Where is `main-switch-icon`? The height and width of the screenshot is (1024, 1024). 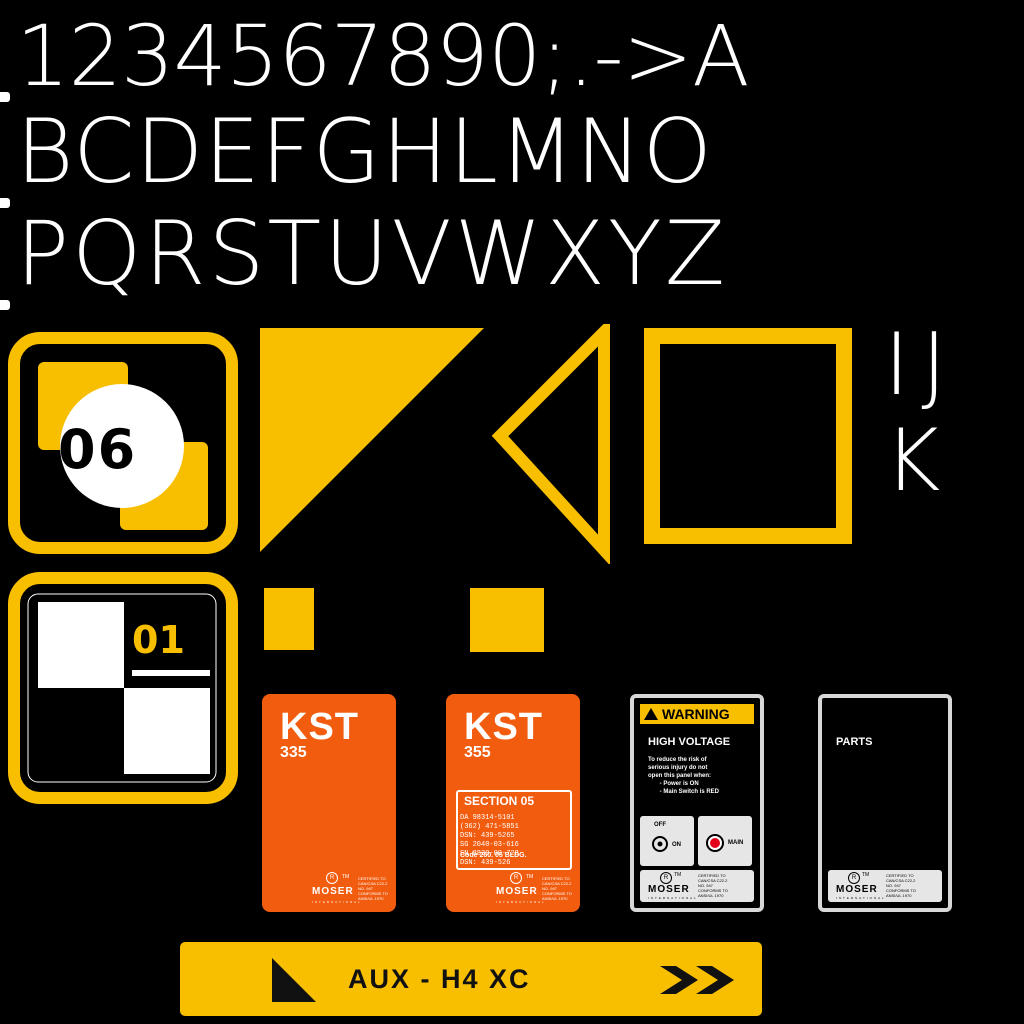
main-switch-icon is located at coordinates (715, 843).